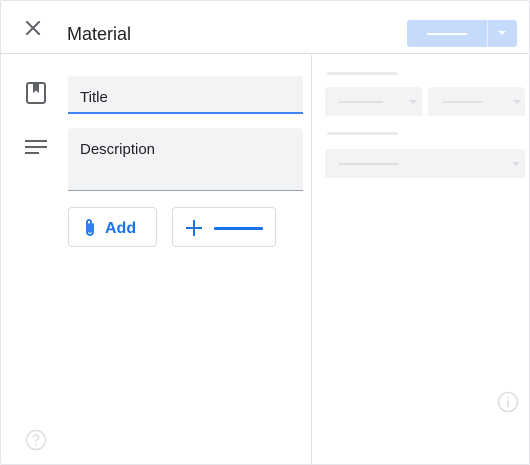  I want to click on notes-icon, so click(36, 147).